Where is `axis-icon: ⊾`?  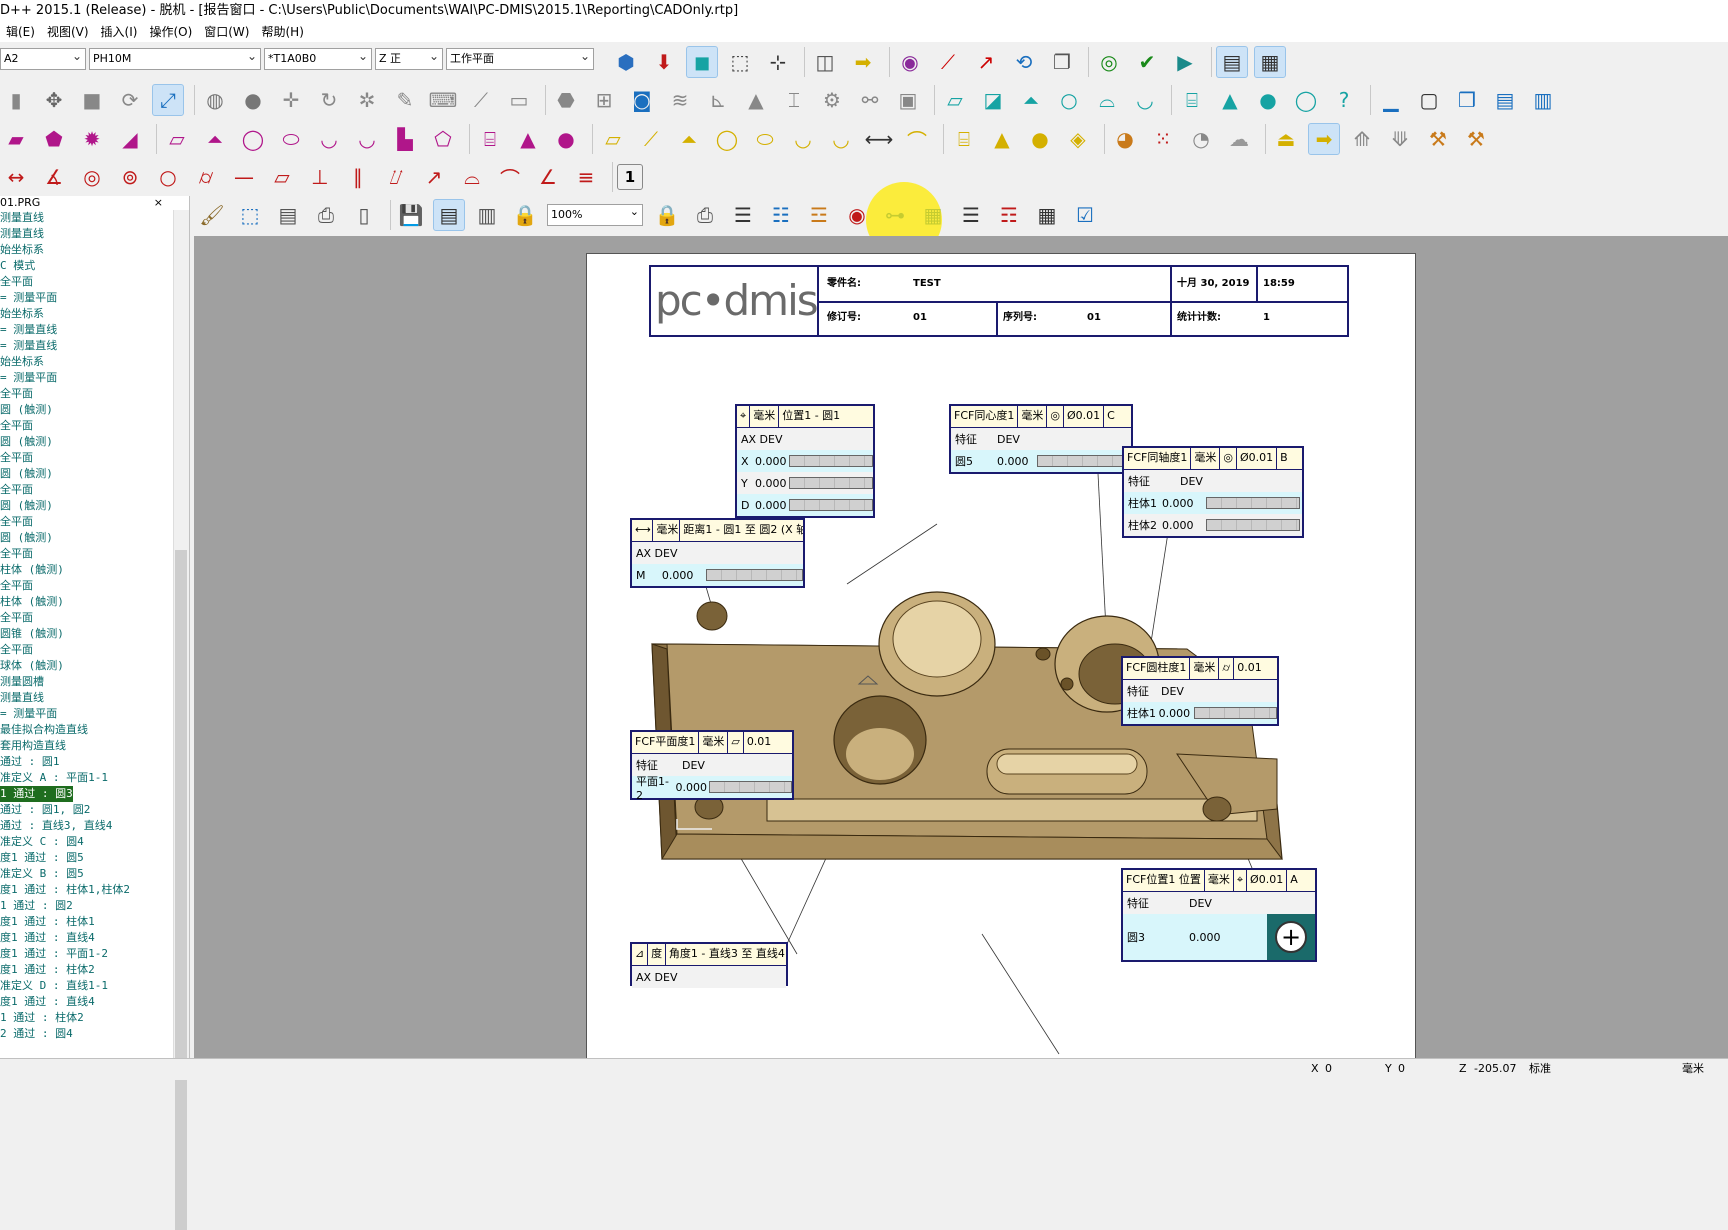 axis-icon: ⊾ is located at coordinates (718, 100).